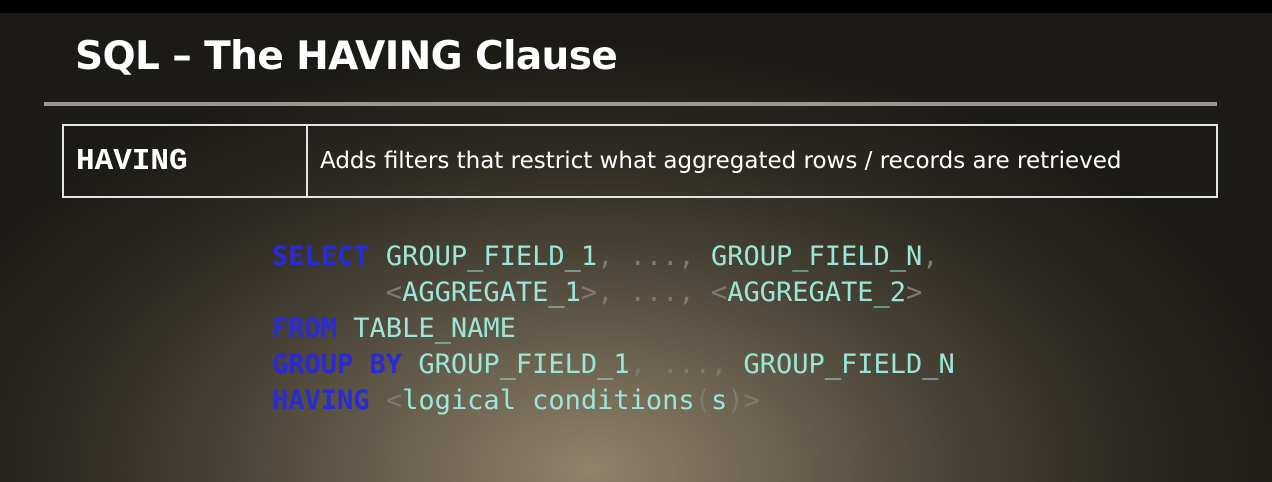 The image size is (1272, 482). I want to click on keyword-select: SELECT, so click(321, 256).